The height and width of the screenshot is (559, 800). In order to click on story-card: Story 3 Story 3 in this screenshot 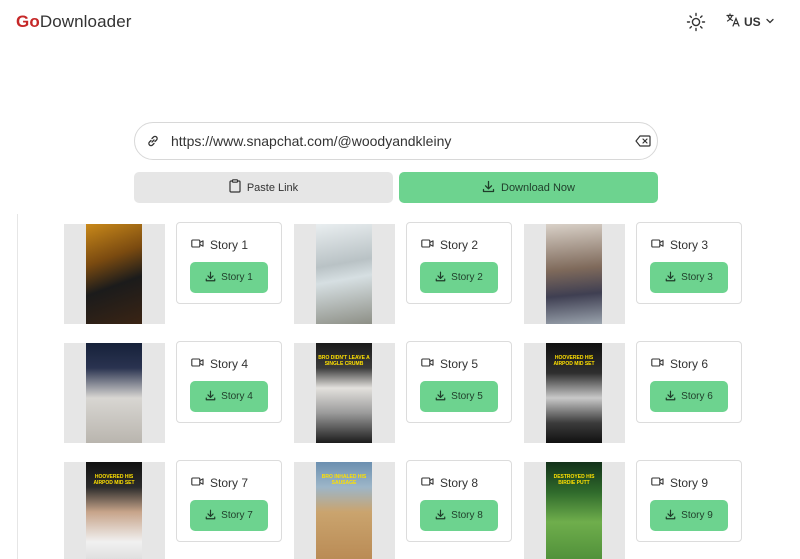, I will do `click(689, 263)`.